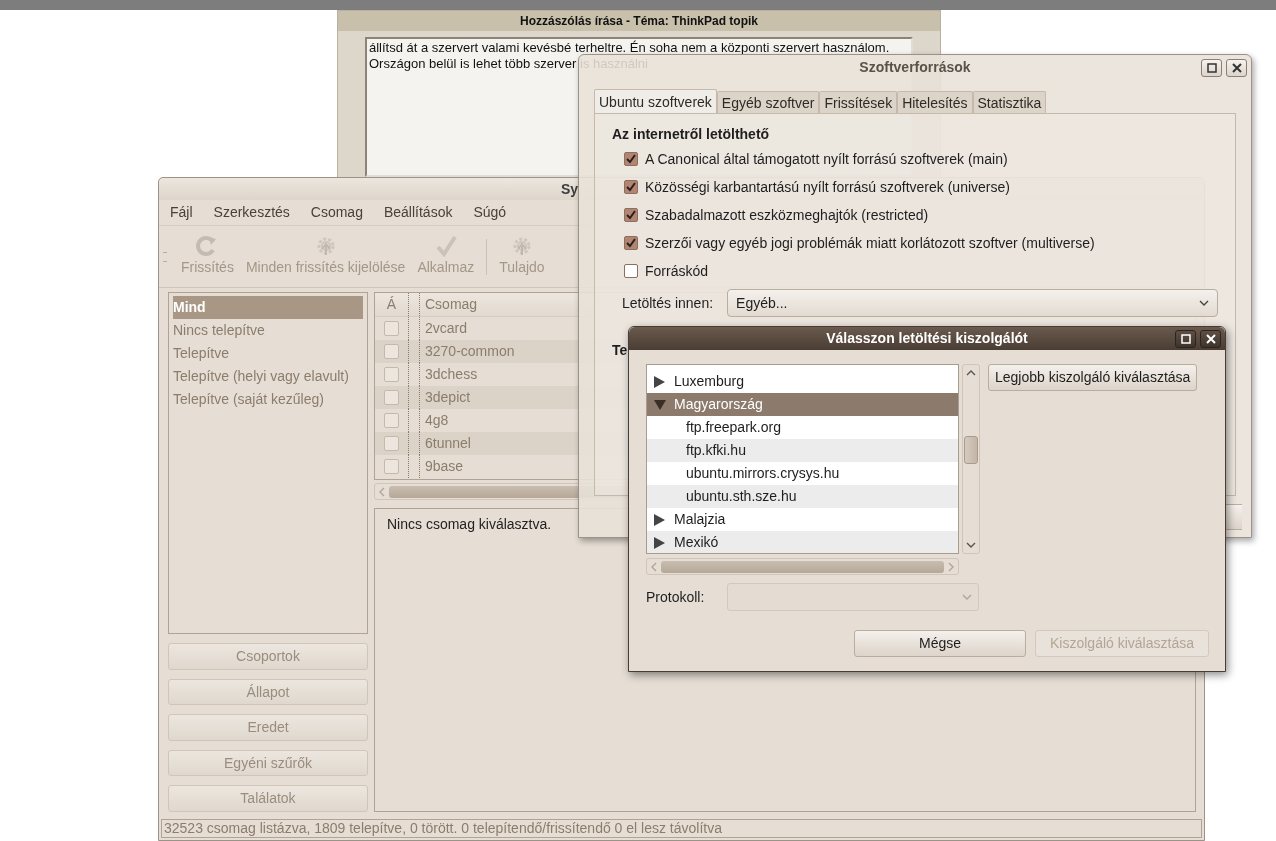 The height and width of the screenshot is (841, 1276). What do you see at coordinates (802, 404) in the screenshot?
I see `tree-item: Magyarország` at bounding box center [802, 404].